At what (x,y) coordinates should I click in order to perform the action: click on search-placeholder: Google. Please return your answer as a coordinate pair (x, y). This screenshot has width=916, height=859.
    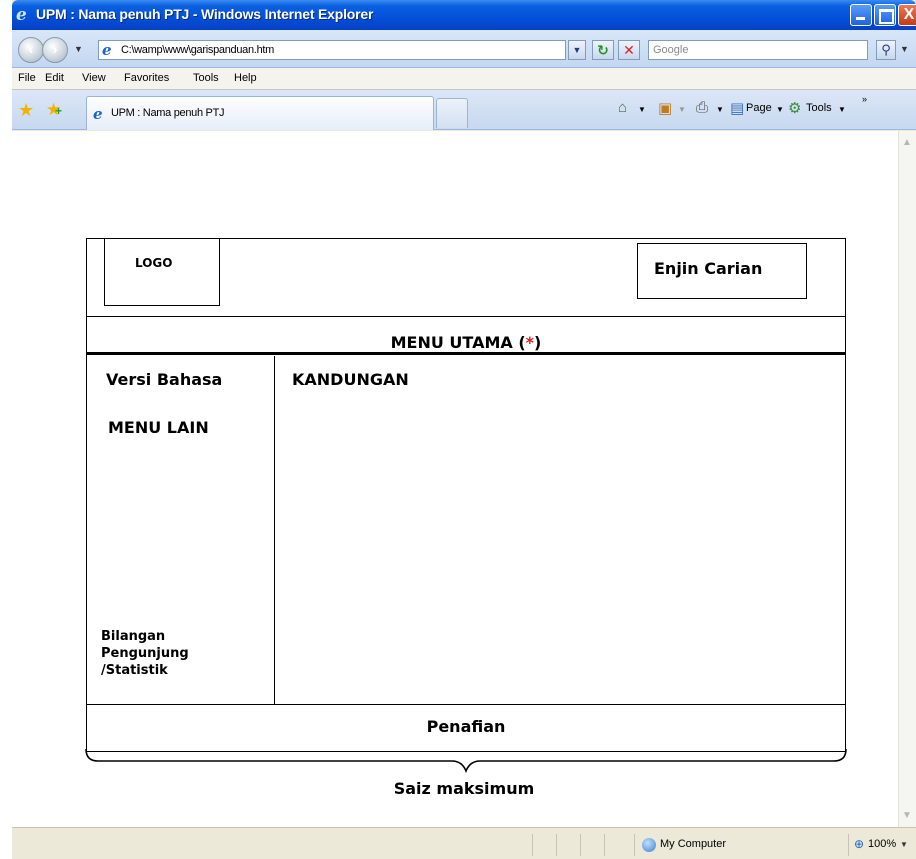
    Looking at the image, I should click on (671, 50).